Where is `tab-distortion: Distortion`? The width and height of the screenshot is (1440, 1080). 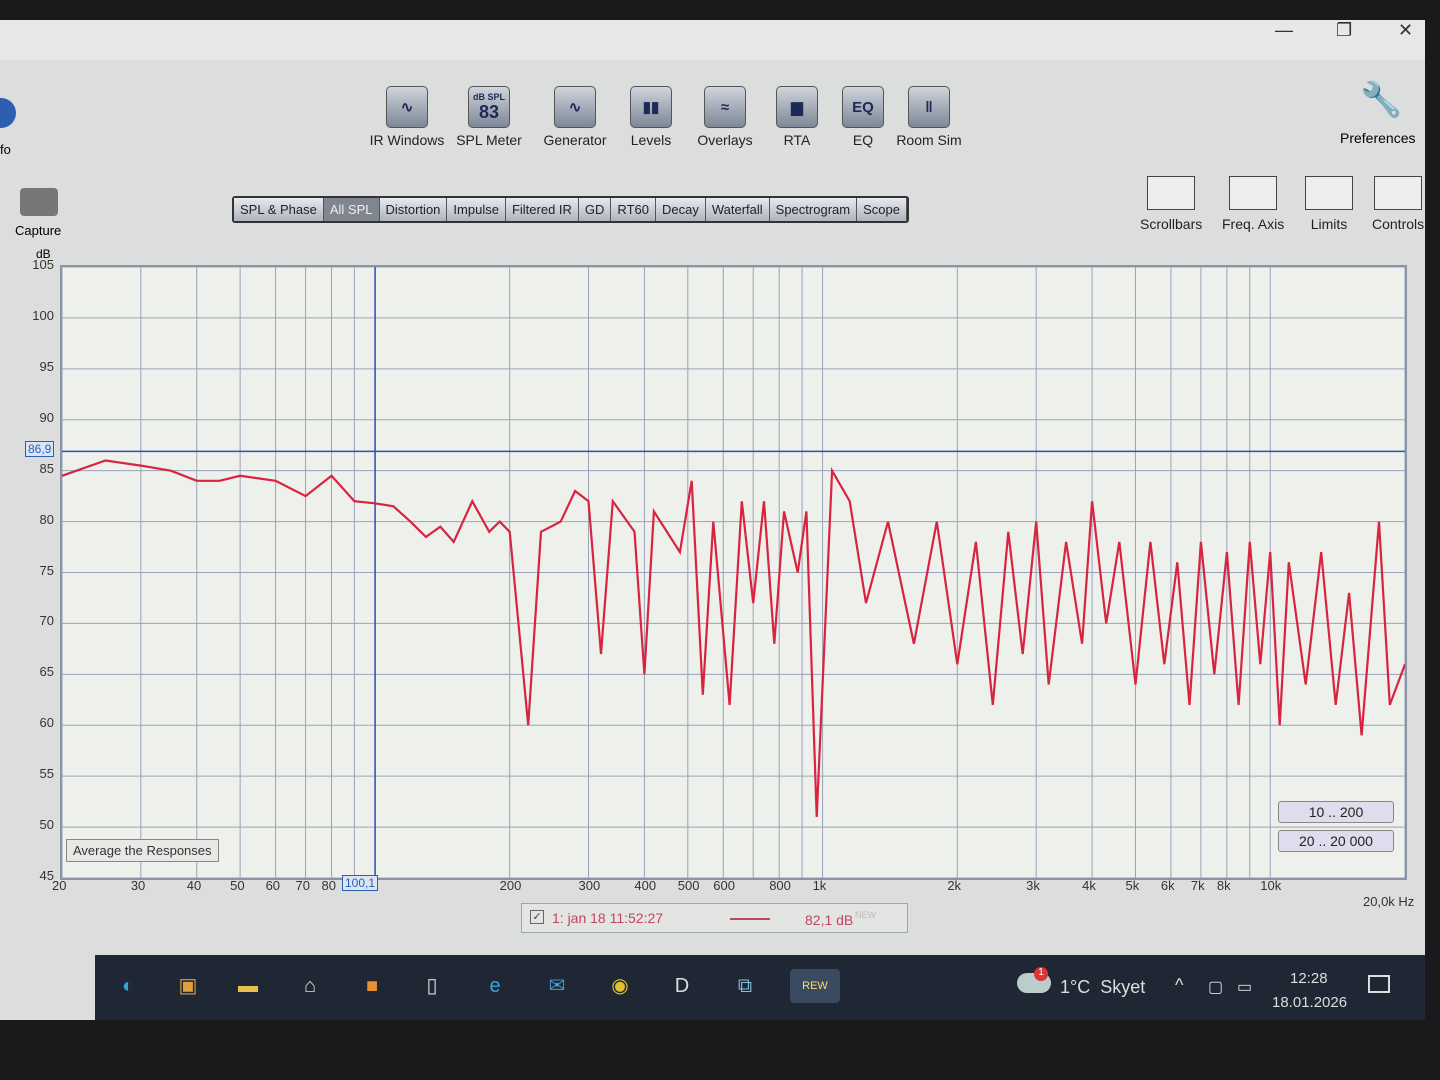 tab-distortion: Distortion is located at coordinates (413, 209).